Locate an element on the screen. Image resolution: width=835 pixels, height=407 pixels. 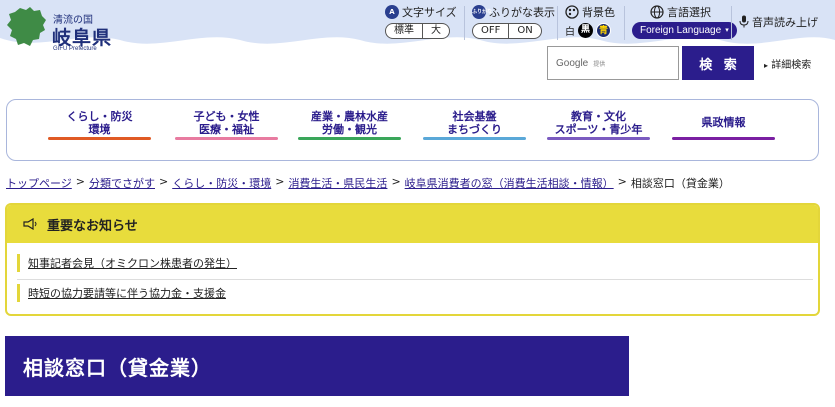
globe-icon is located at coordinates (657, 11).